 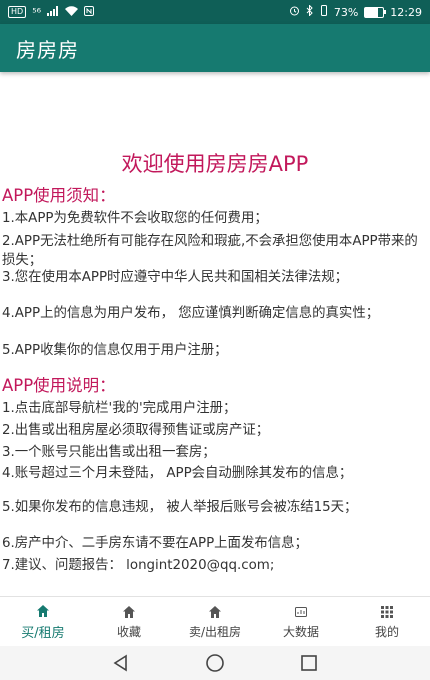 I want to click on app-title: 房房房, so click(x=47, y=49).